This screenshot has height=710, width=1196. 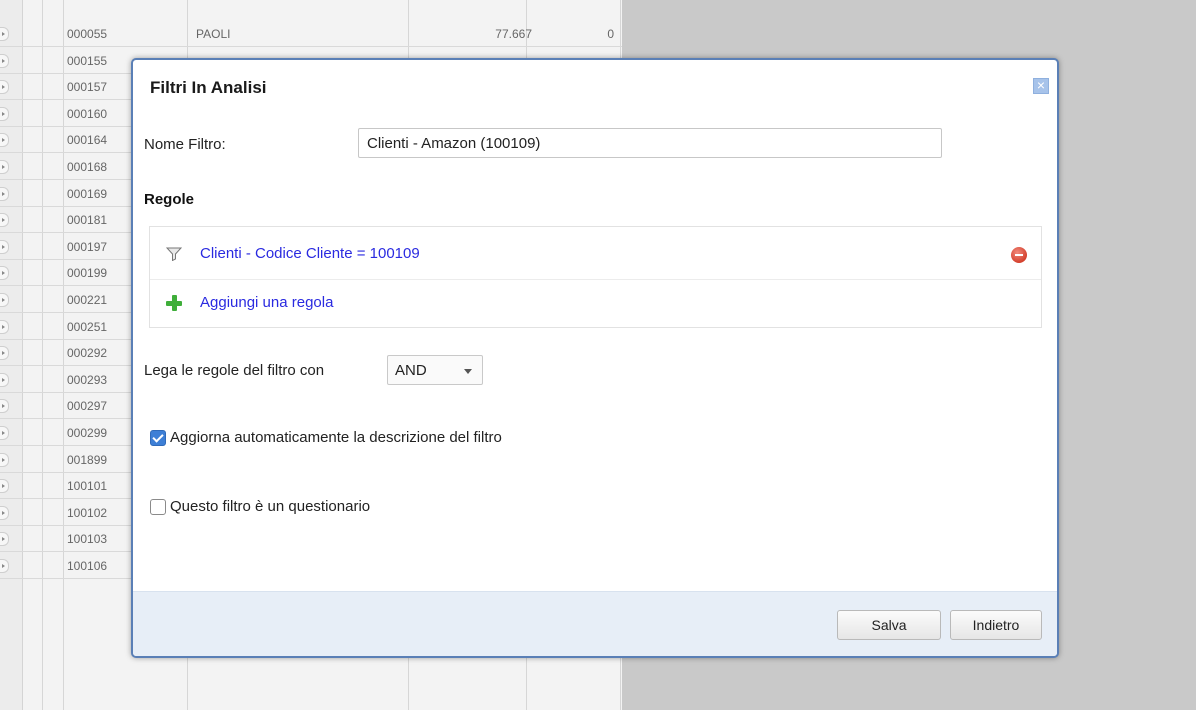 What do you see at coordinates (411, 370) in the screenshot?
I see `combine-operator-value: AND` at bounding box center [411, 370].